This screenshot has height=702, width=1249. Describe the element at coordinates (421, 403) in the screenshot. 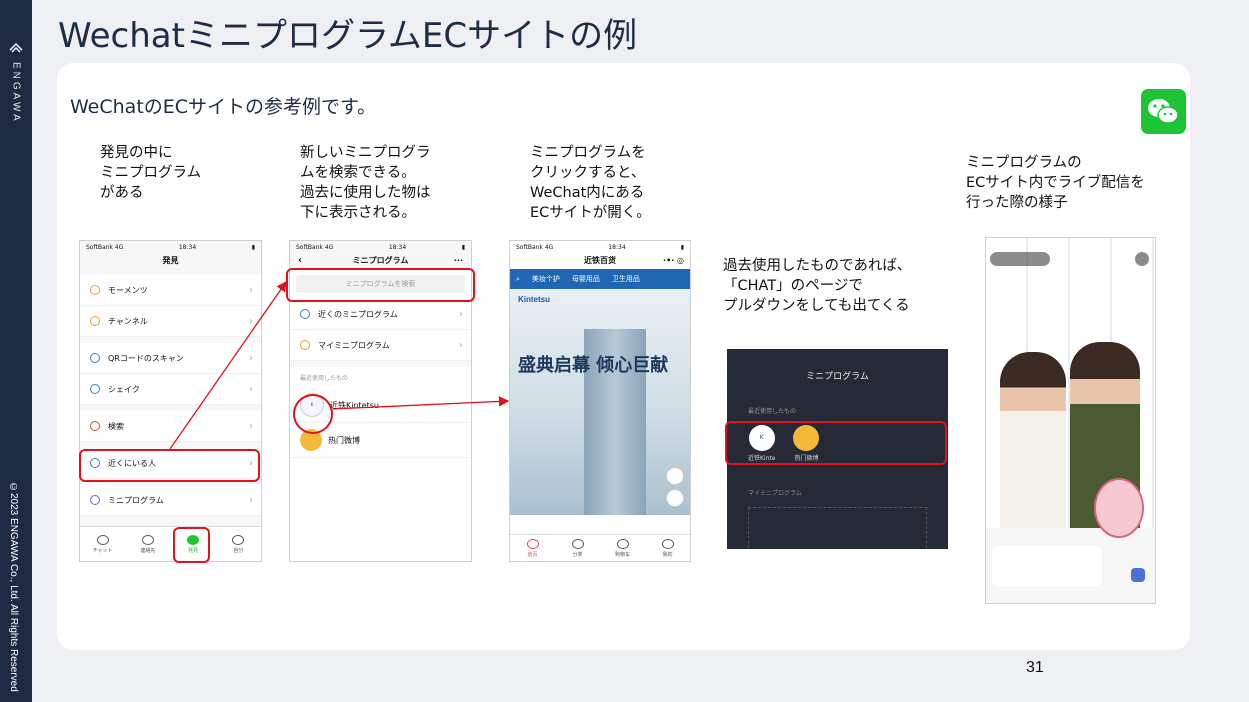

I see `arrow-to-ec-site` at that location.